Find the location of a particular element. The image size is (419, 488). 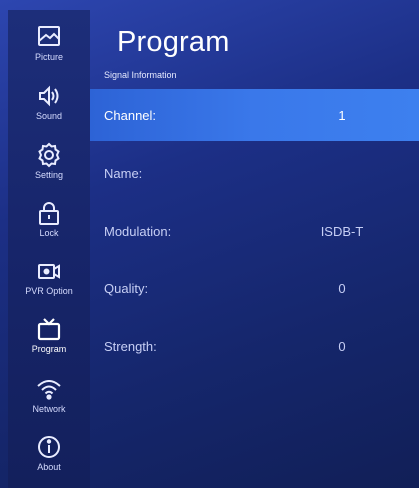

info-row-name: Name: is located at coordinates (254, 173).